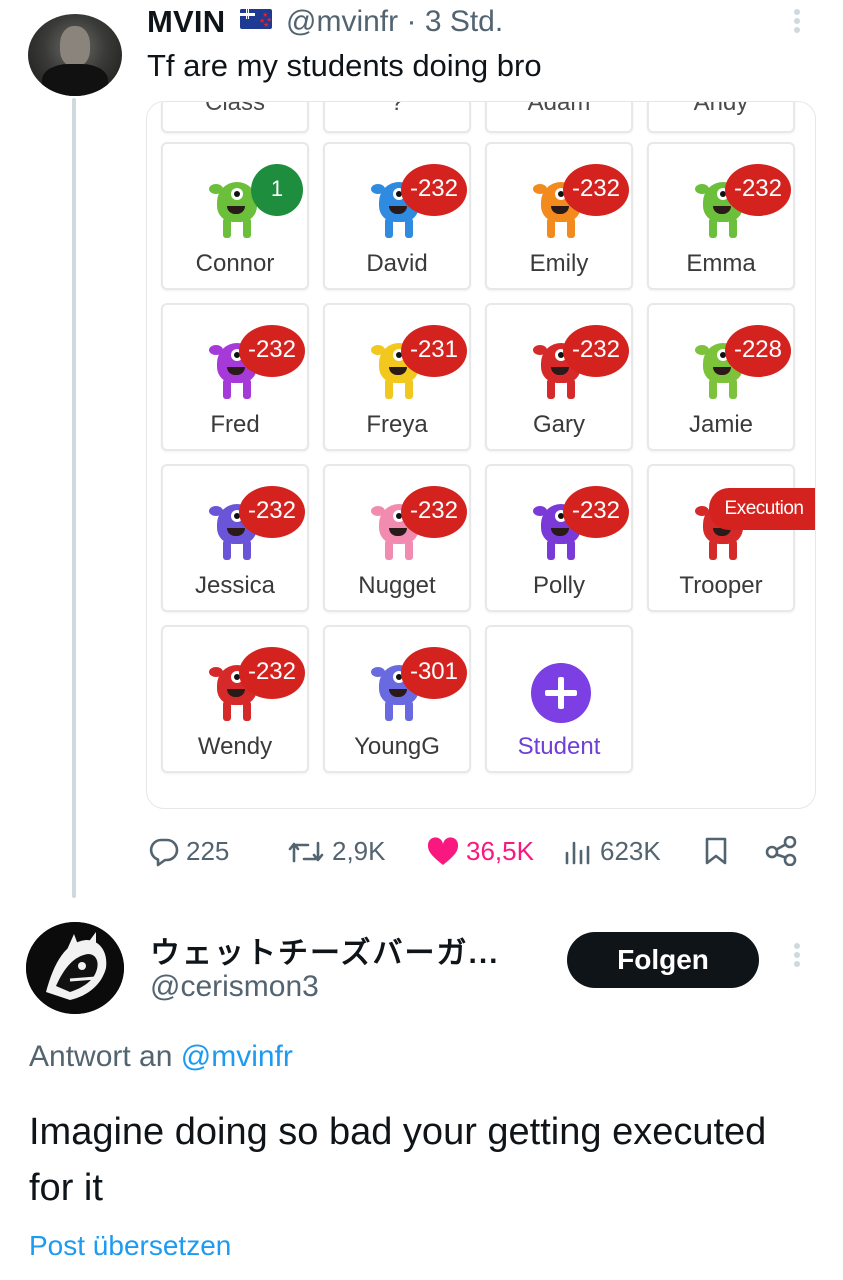  What do you see at coordinates (397, 216) in the screenshot?
I see `student-card: -232 David` at bounding box center [397, 216].